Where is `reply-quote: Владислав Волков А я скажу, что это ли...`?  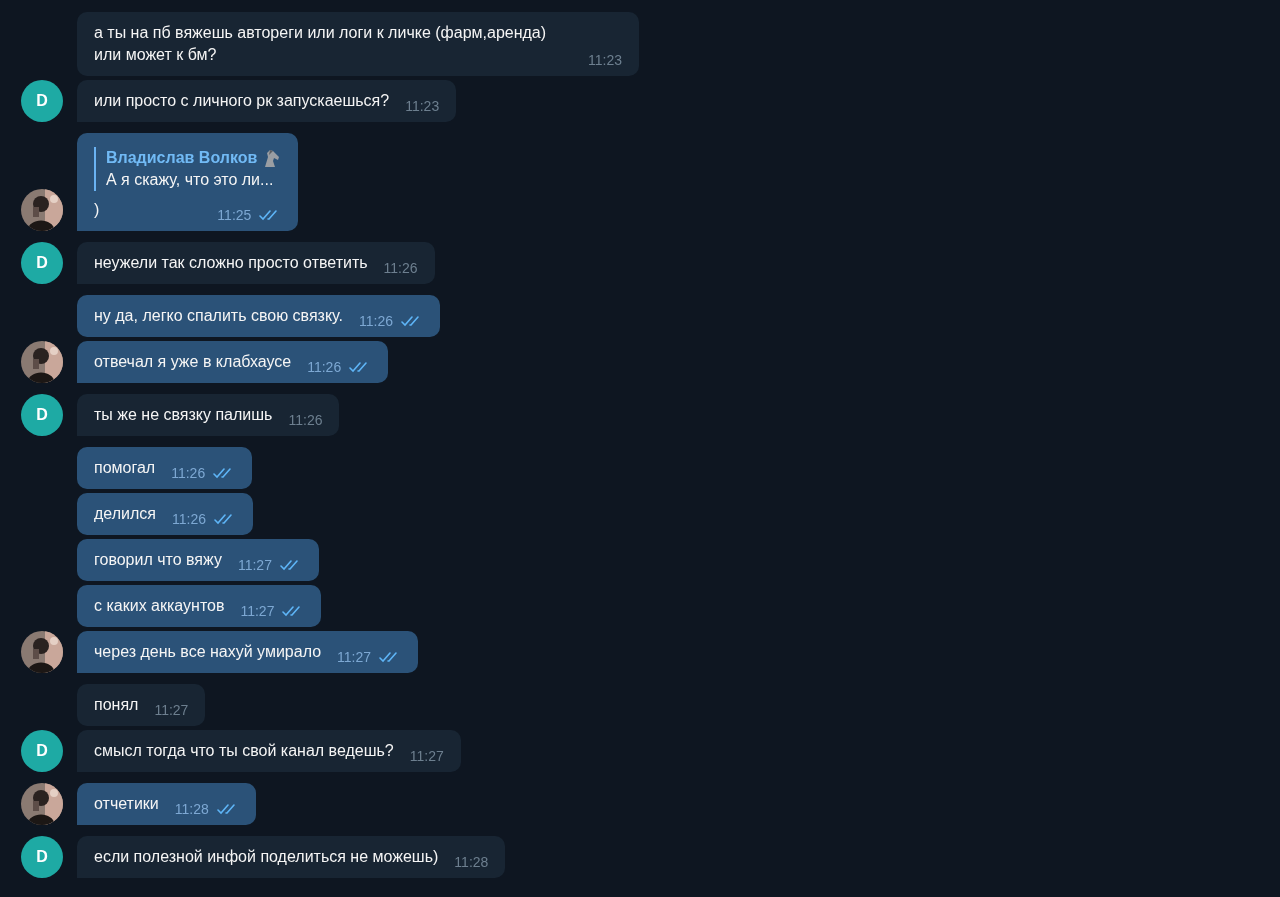 reply-quote: Владислав Волков А я скажу, что это ли... is located at coordinates (188, 169).